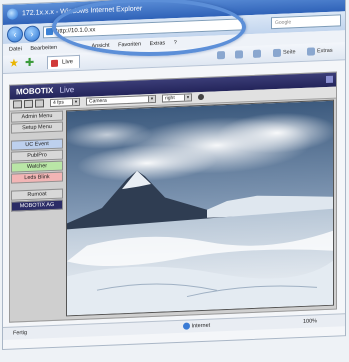 The width and height of the screenshot is (349, 362). Describe the element at coordinates (121, 100) in the screenshot. I see `camera-select: Camera ▼` at that location.